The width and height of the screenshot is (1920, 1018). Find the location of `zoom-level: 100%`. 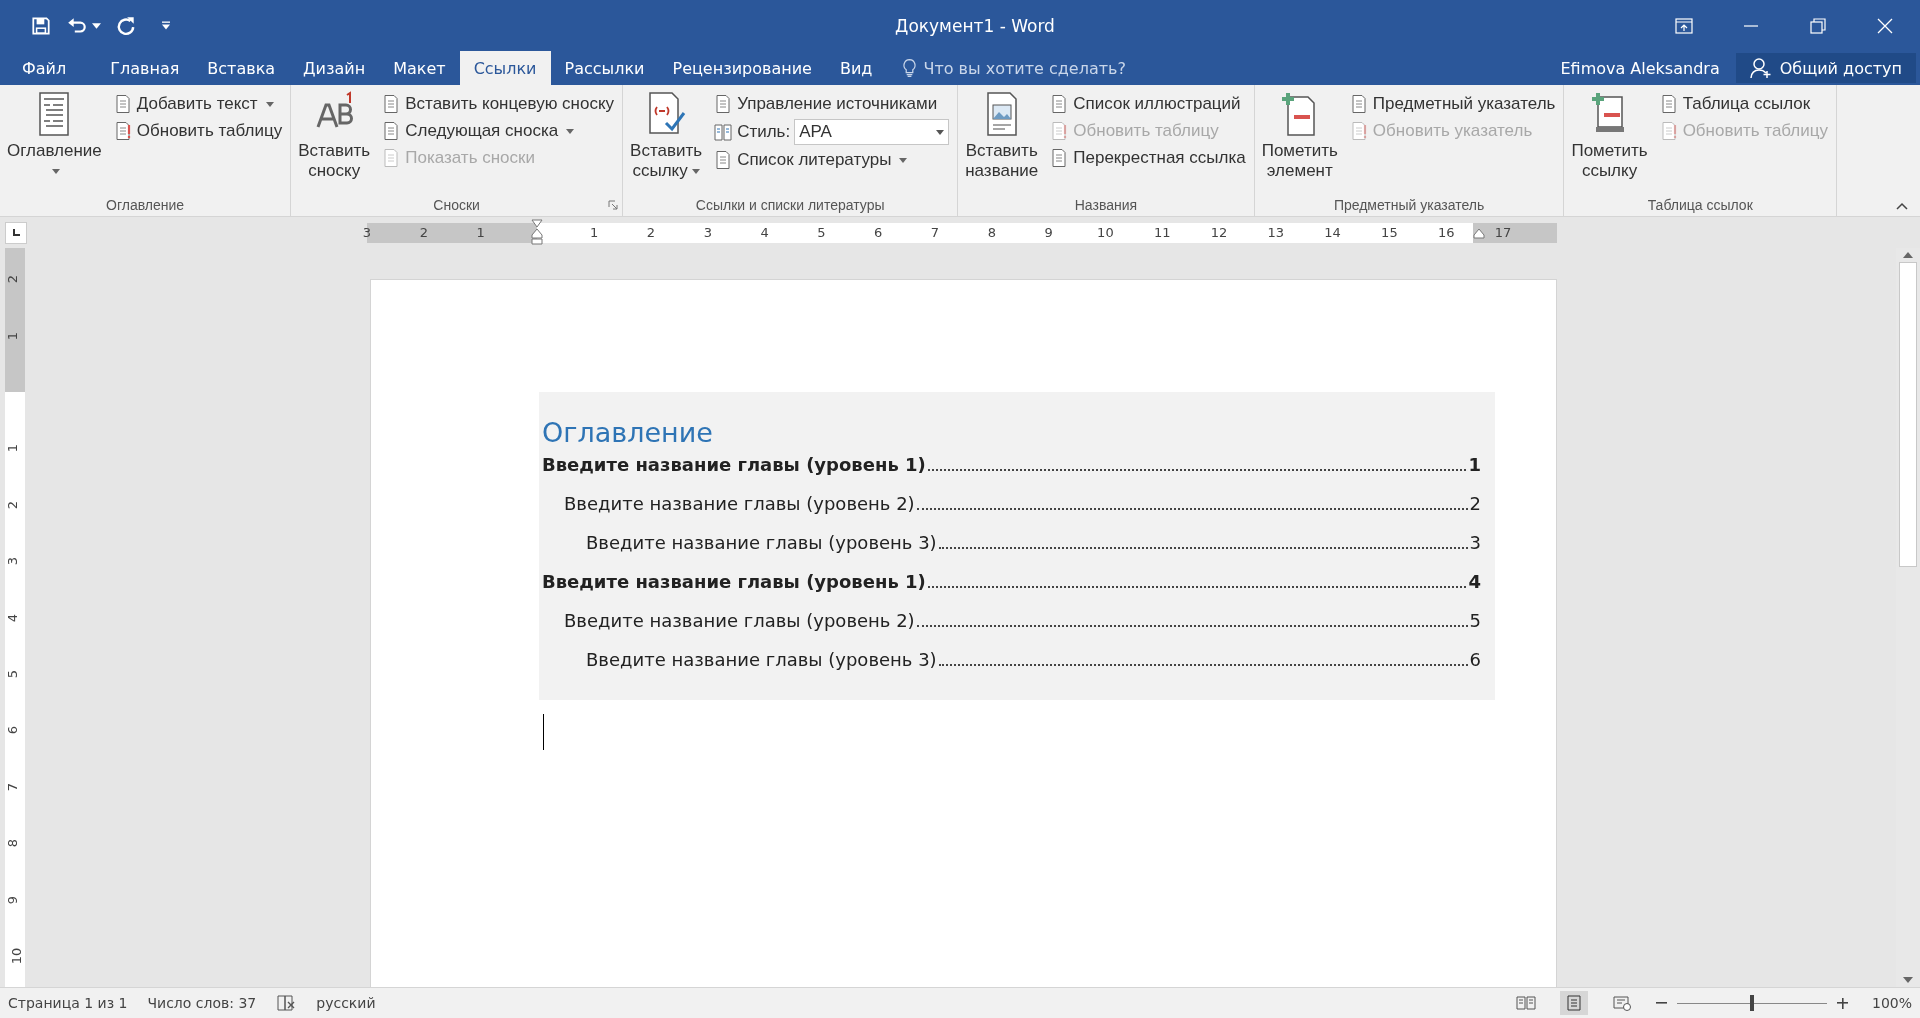

zoom-level: 100% is located at coordinates (1891, 1003).